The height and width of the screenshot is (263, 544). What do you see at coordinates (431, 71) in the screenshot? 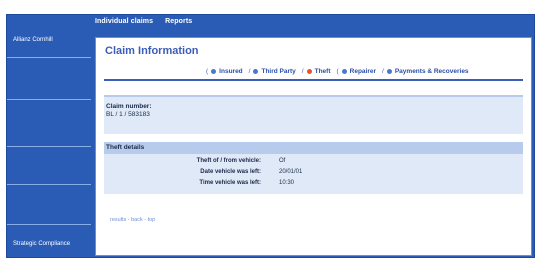
I see `tab-label: Payments & Recoveries` at bounding box center [431, 71].